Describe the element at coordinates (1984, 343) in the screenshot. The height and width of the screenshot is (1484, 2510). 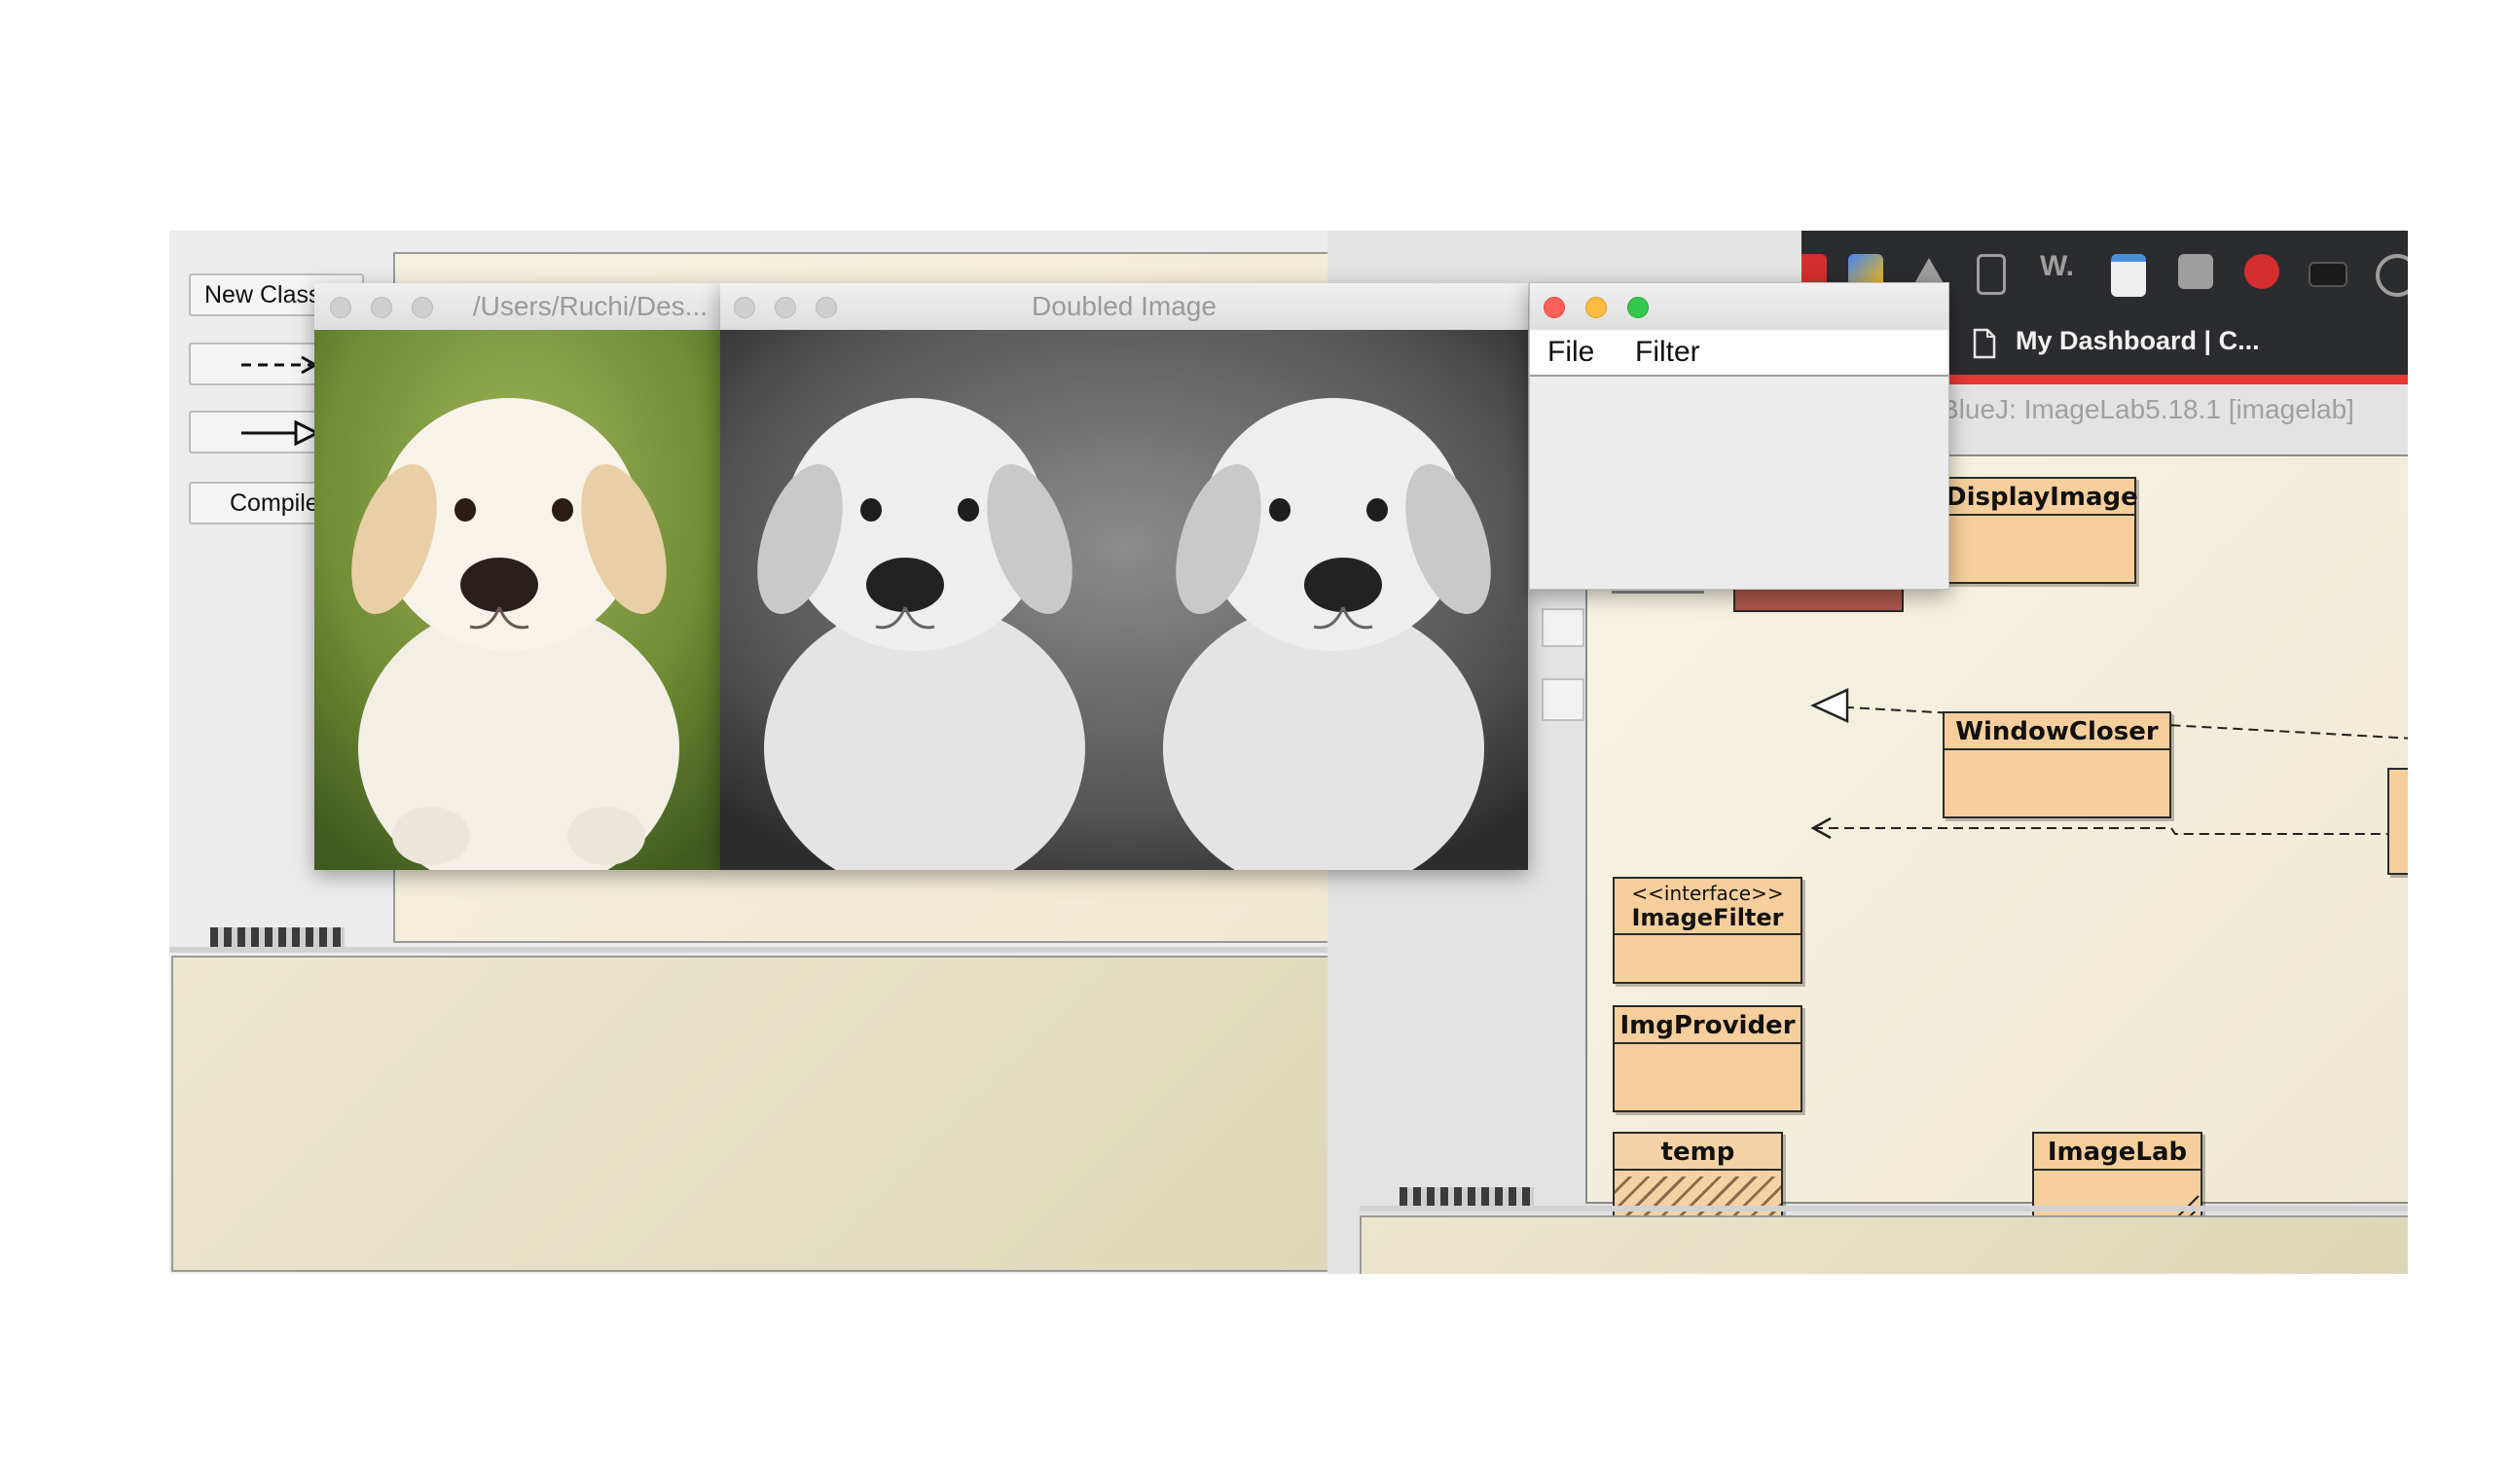
I see `document-icon` at that location.